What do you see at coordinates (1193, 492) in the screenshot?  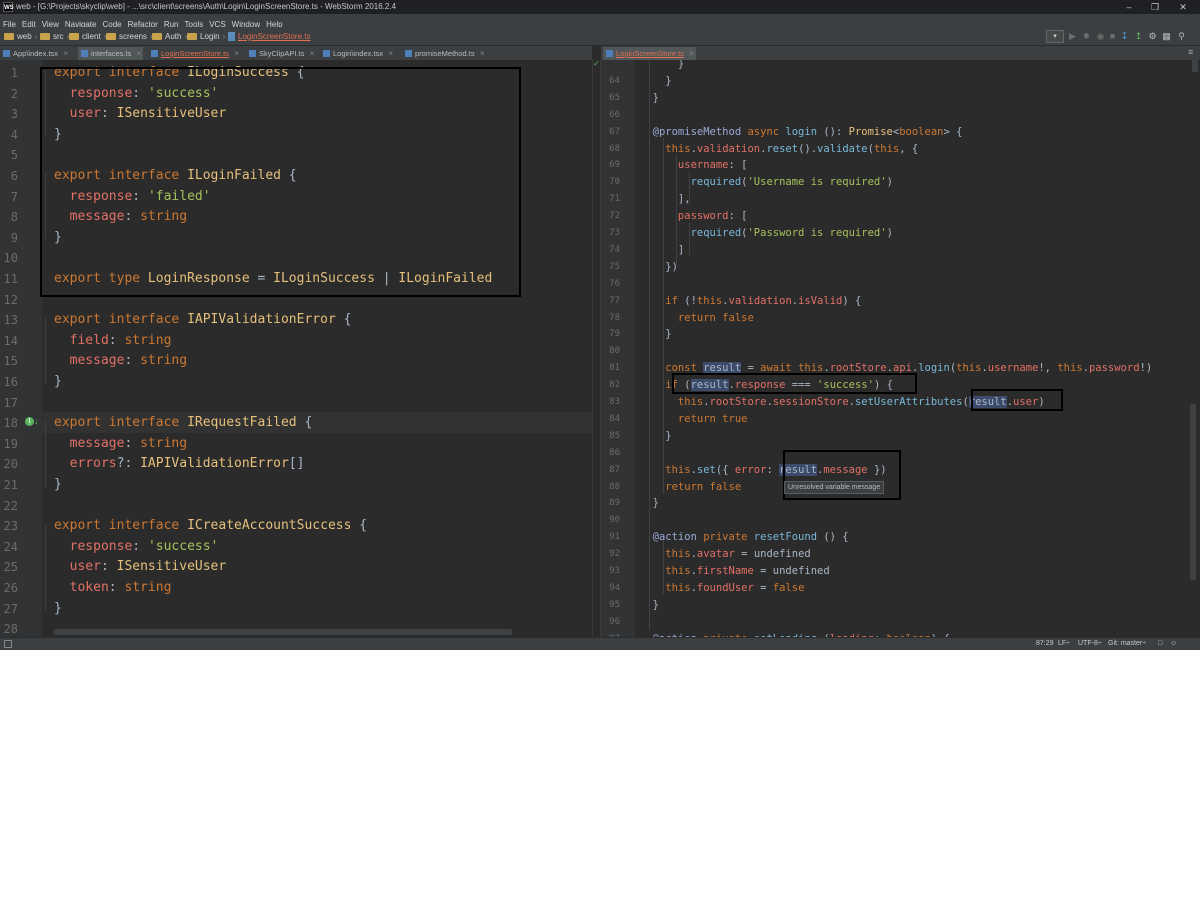 I see `vertical-scrollbar` at bounding box center [1193, 492].